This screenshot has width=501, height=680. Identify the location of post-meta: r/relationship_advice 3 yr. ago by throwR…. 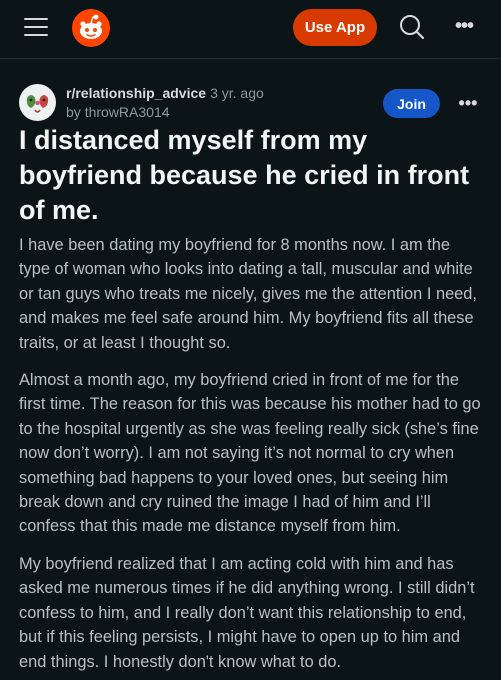
(250, 104).